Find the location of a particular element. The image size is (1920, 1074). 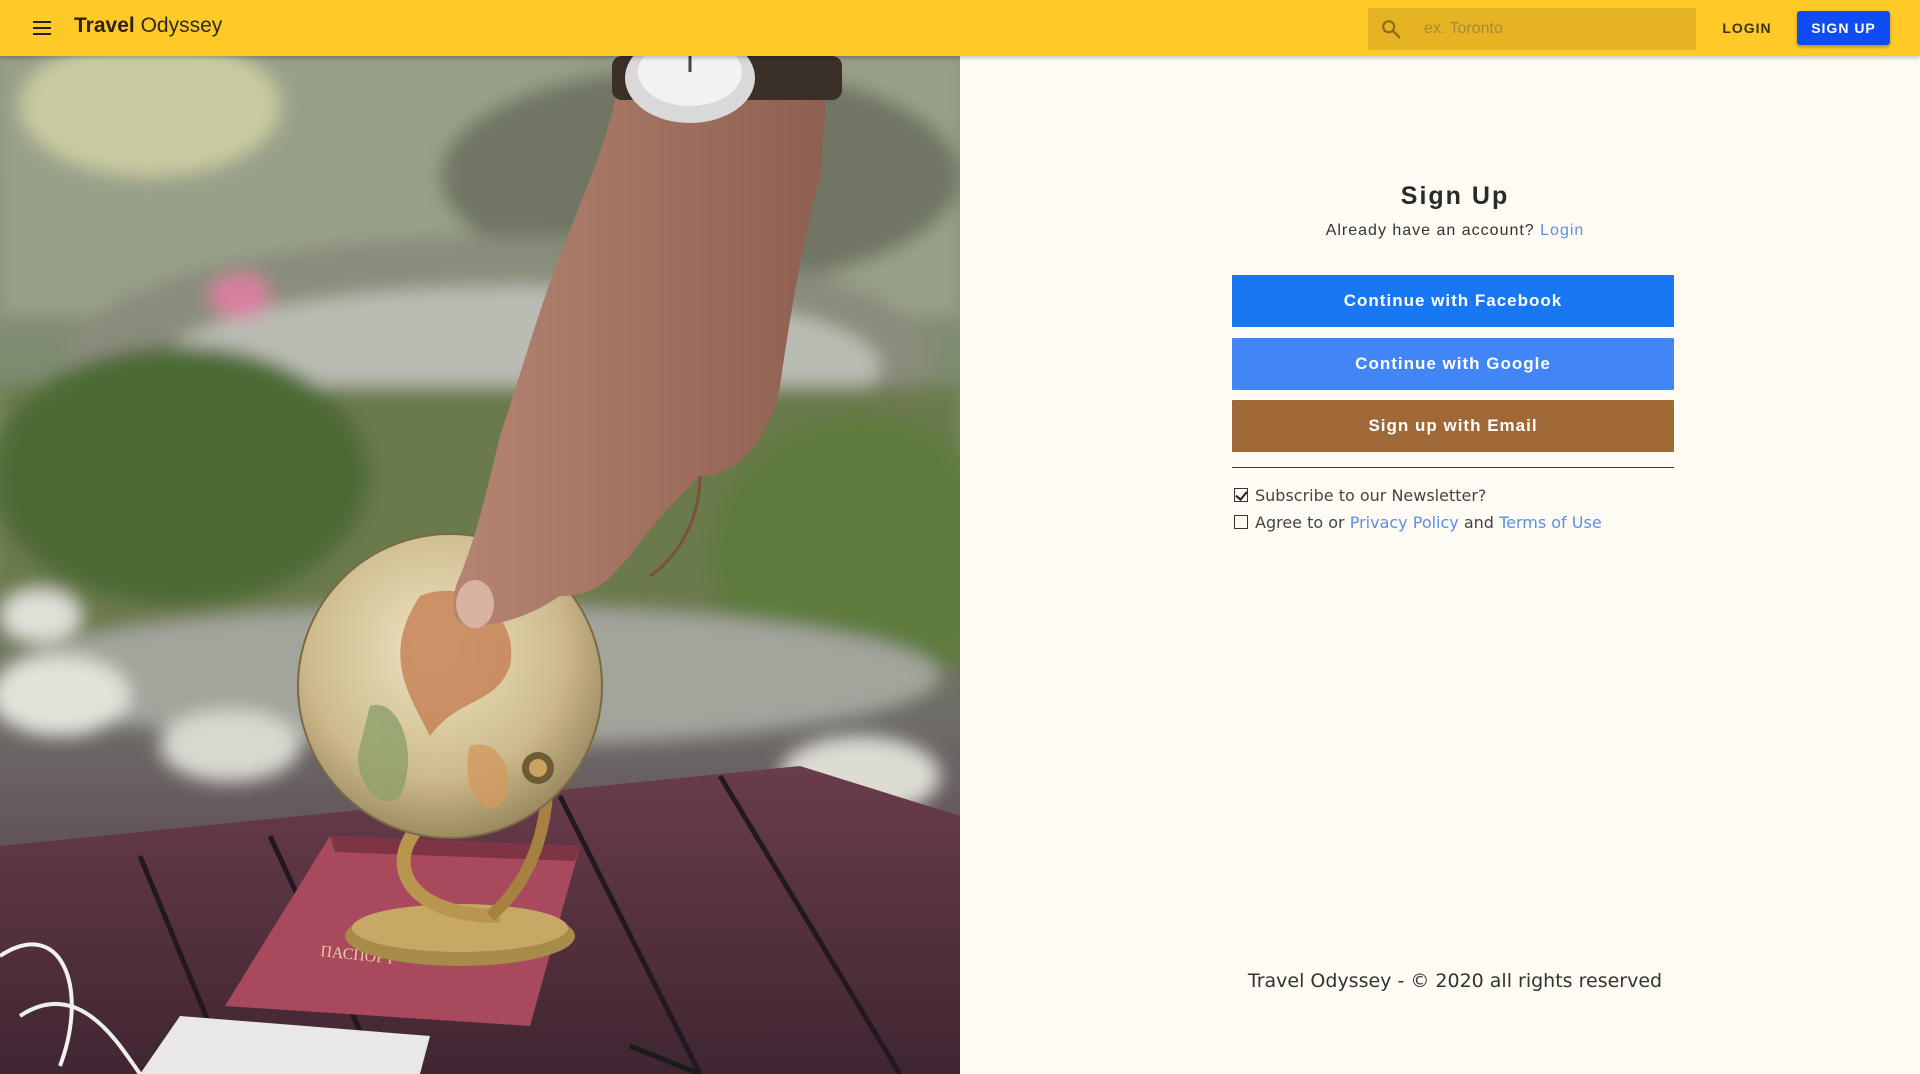

privacy-policy-link: Privacy Policy is located at coordinates (1404, 522).